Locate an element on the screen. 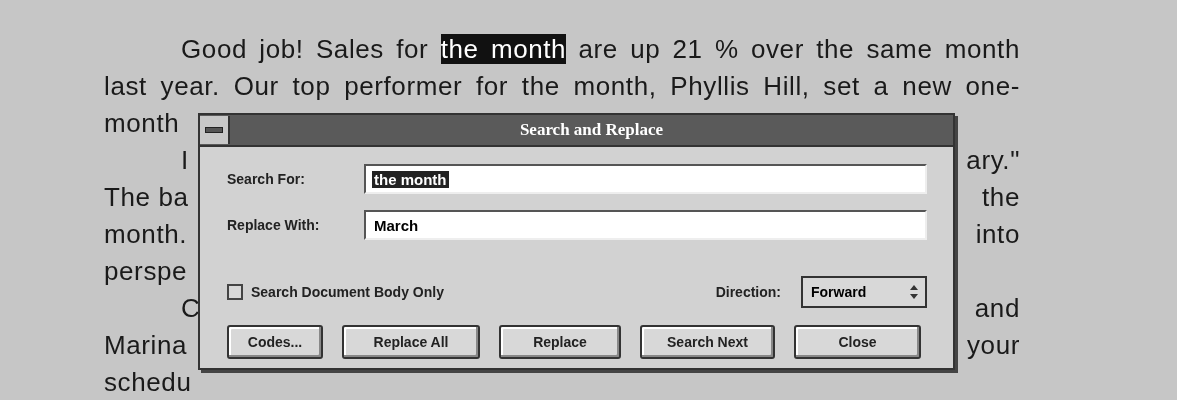 This screenshot has height=400, width=1177. dialog-button: Search Next is located at coordinates (707, 342).